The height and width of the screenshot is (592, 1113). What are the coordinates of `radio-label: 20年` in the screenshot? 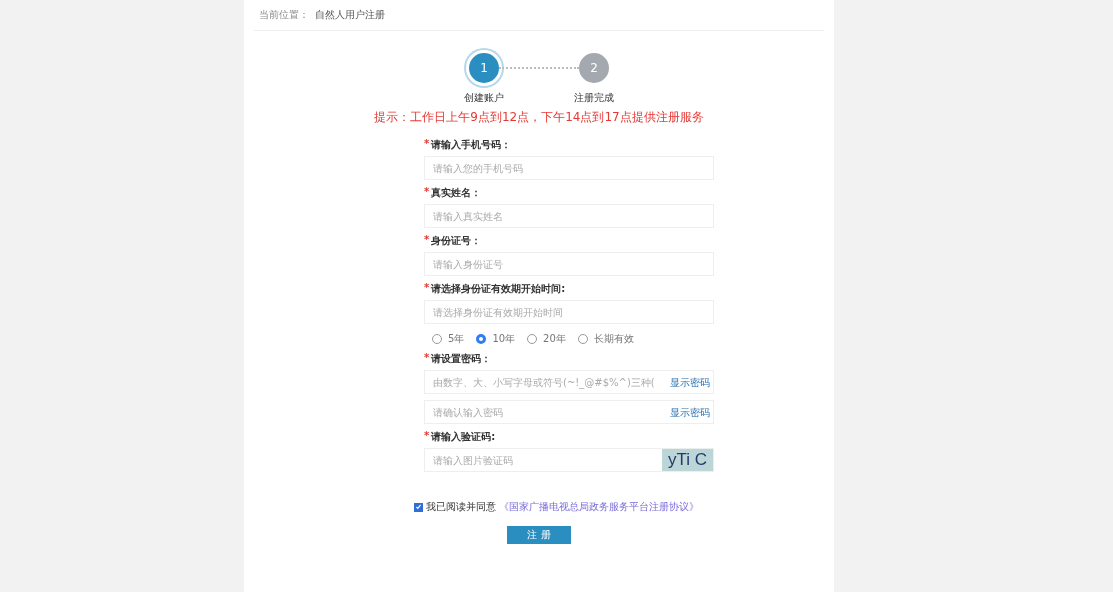 It's located at (554, 339).